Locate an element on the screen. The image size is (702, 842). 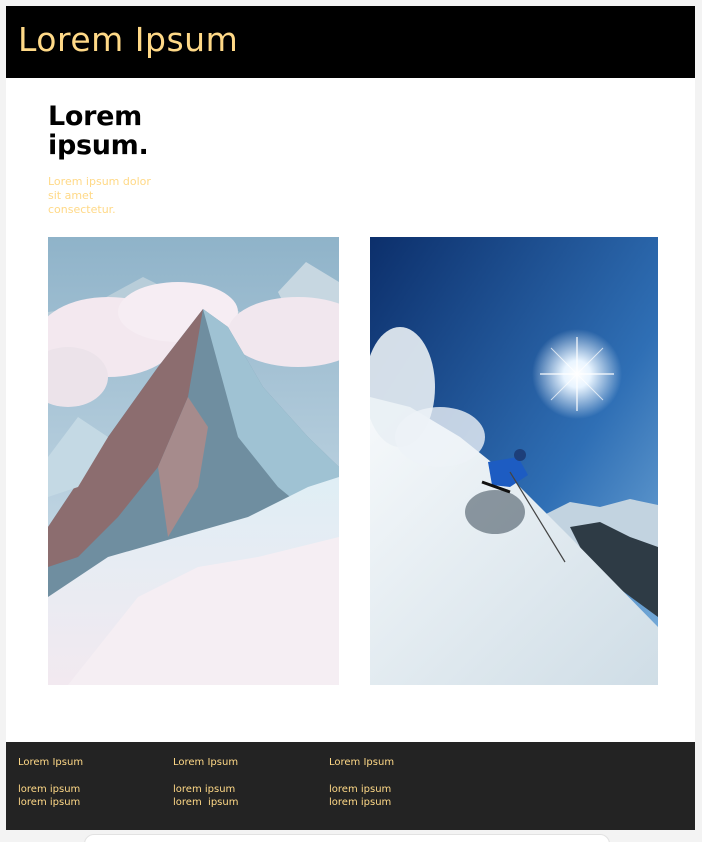
bottom-panel-tab is located at coordinates (347, 838).